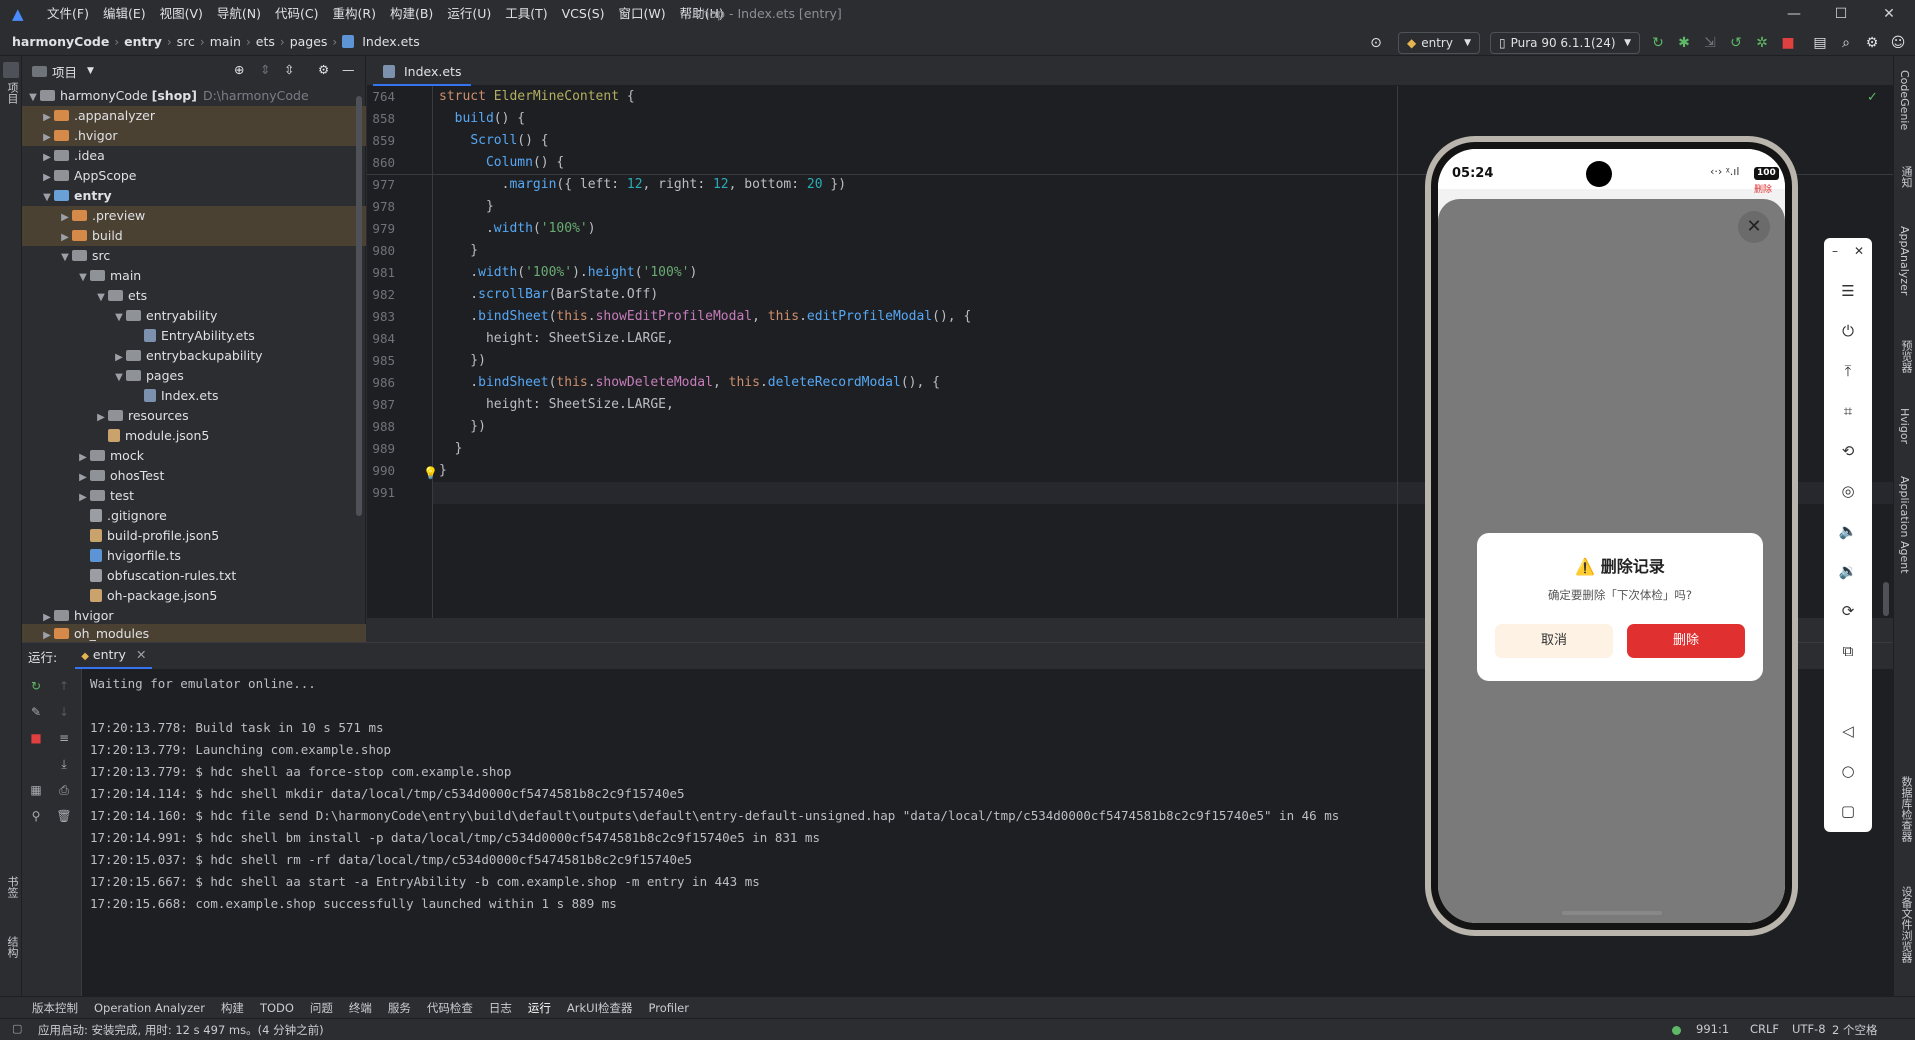 This screenshot has width=1915, height=1040. I want to click on tree-item: oh-package.json5, so click(194, 596).